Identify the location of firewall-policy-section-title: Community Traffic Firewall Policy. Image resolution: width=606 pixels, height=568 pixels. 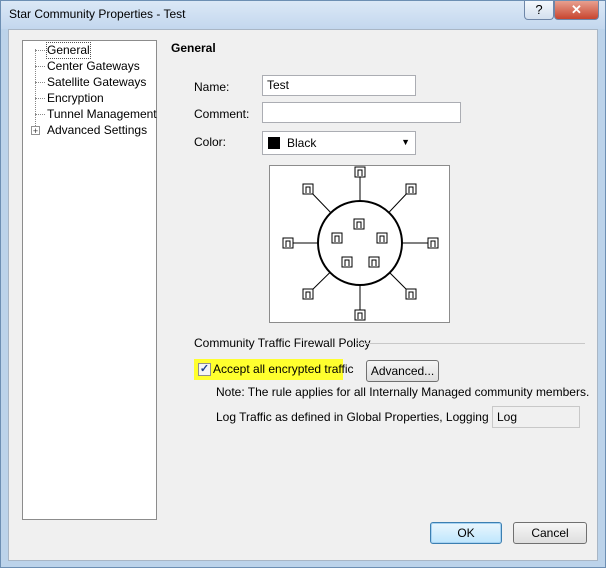
(282, 343).